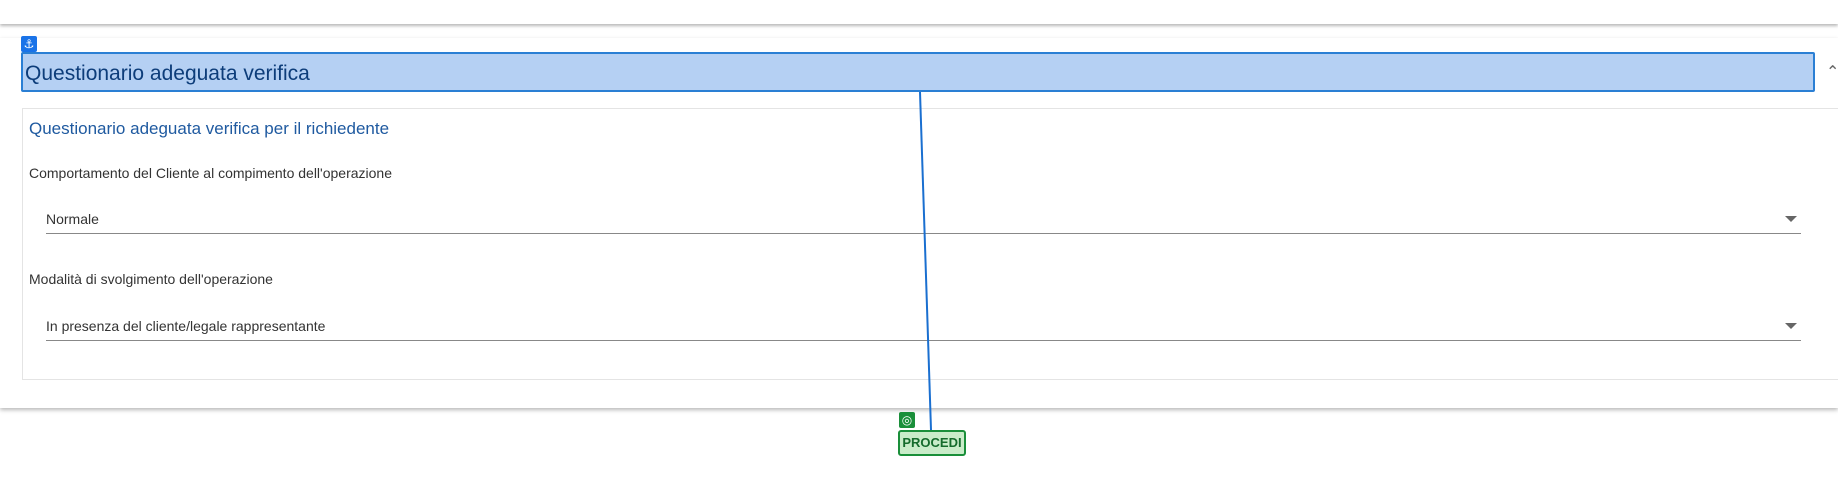 The image size is (1838, 489). What do you see at coordinates (919, 12) in the screenshot?
I see `top-card` at bounding box center [919, 12].